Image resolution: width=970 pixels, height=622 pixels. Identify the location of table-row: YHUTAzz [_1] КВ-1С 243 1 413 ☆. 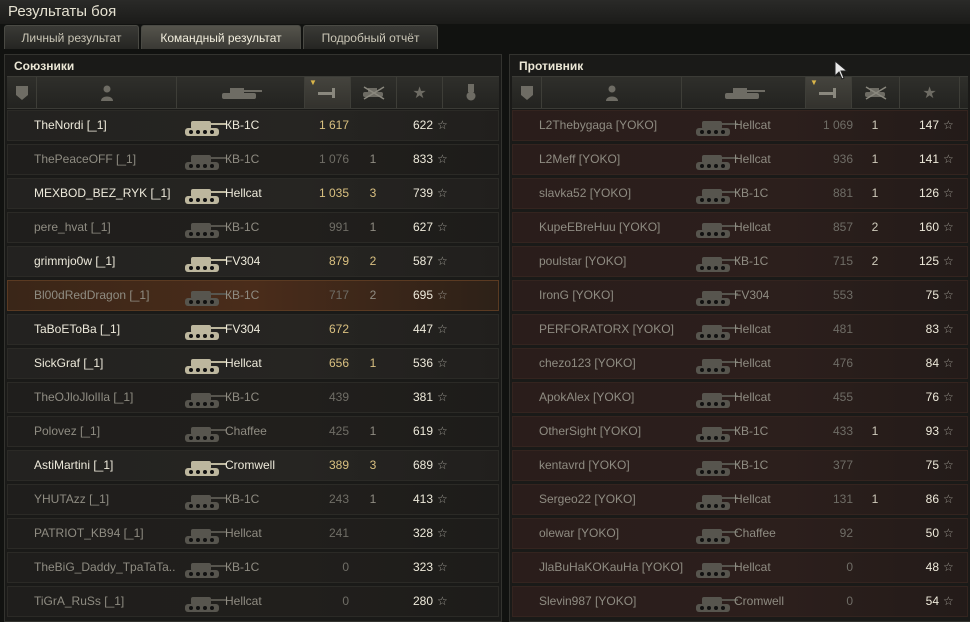
(253, 499).